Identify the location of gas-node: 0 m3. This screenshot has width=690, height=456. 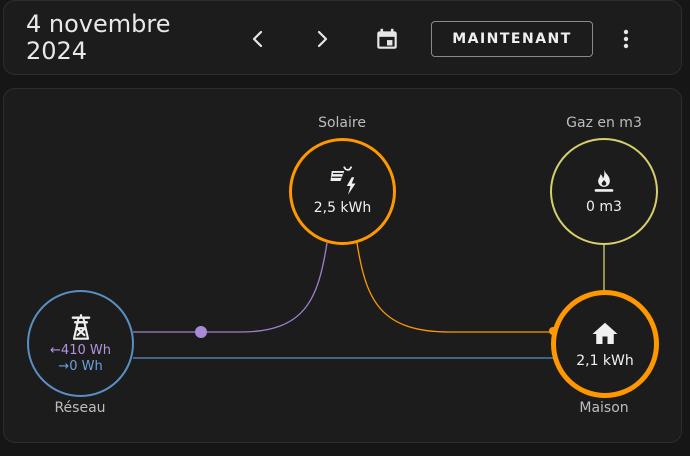
(604, 191).